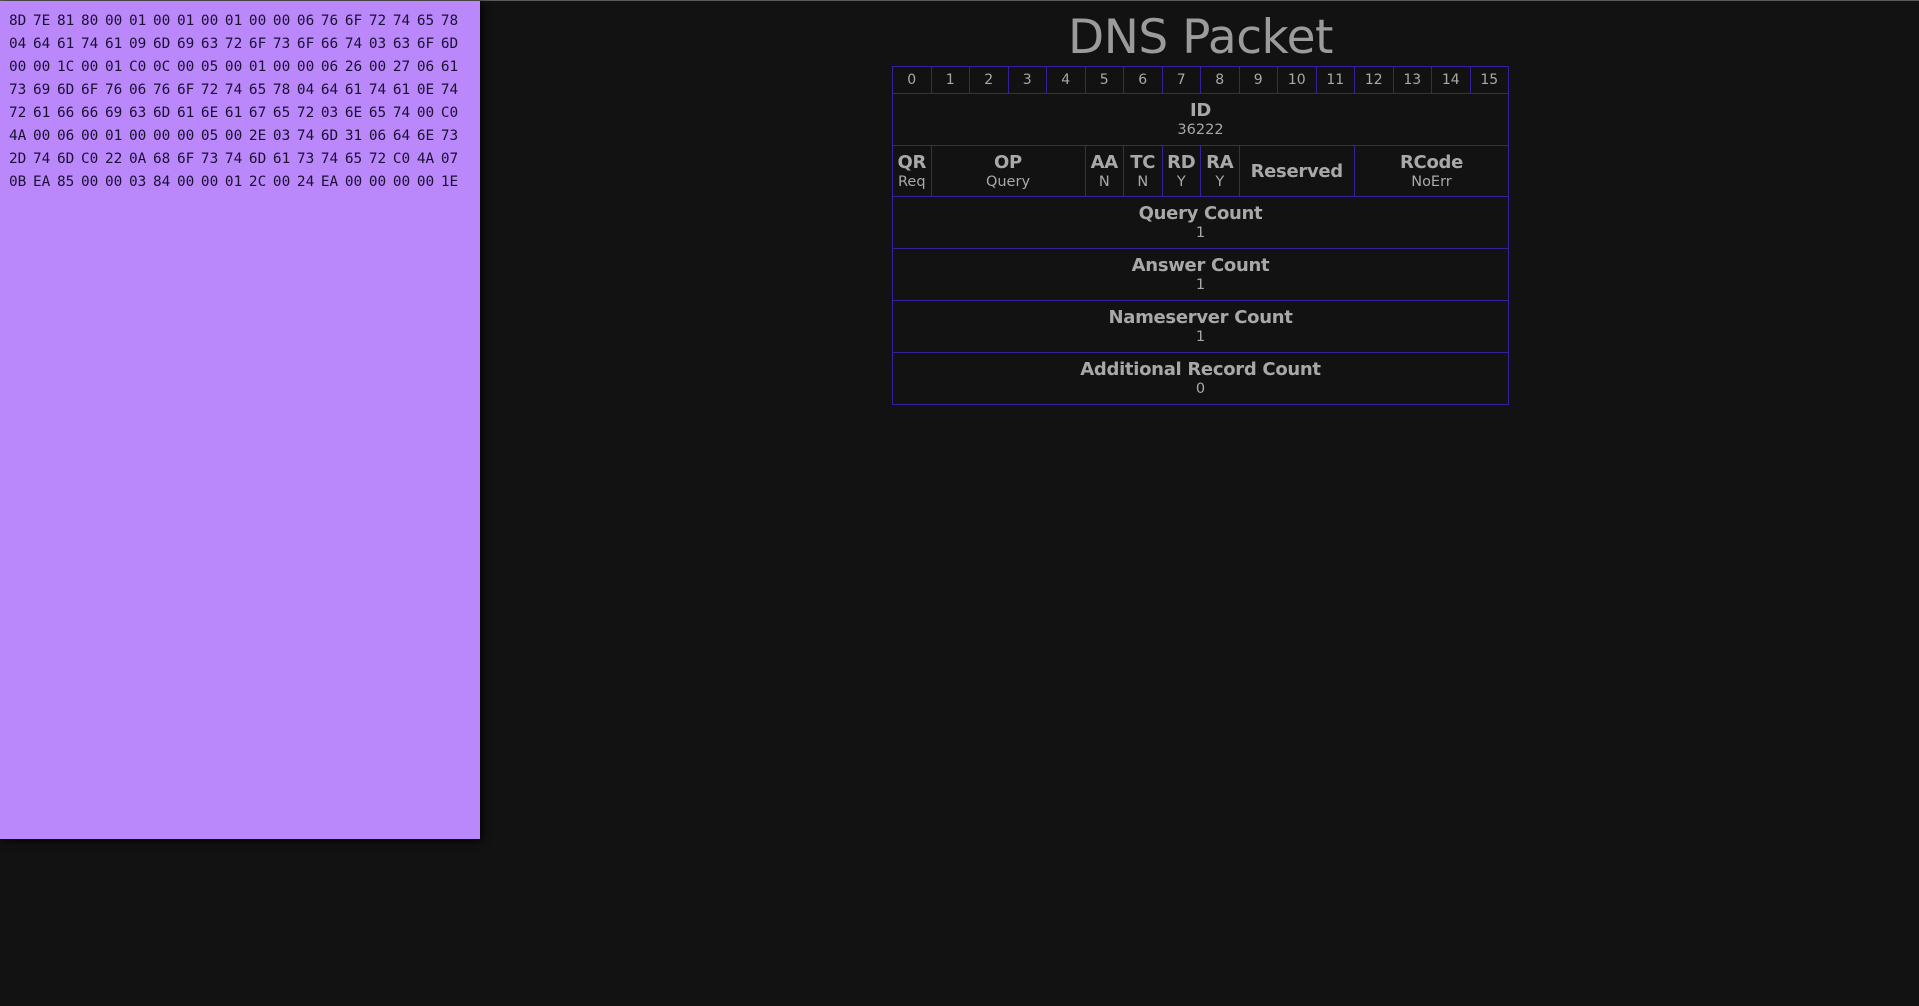 The height and width of the screenshot is (1006, 1919). Describe the element at coordinates (1104, 80) in the screenshot. I see `bit-index: 5` at that location.